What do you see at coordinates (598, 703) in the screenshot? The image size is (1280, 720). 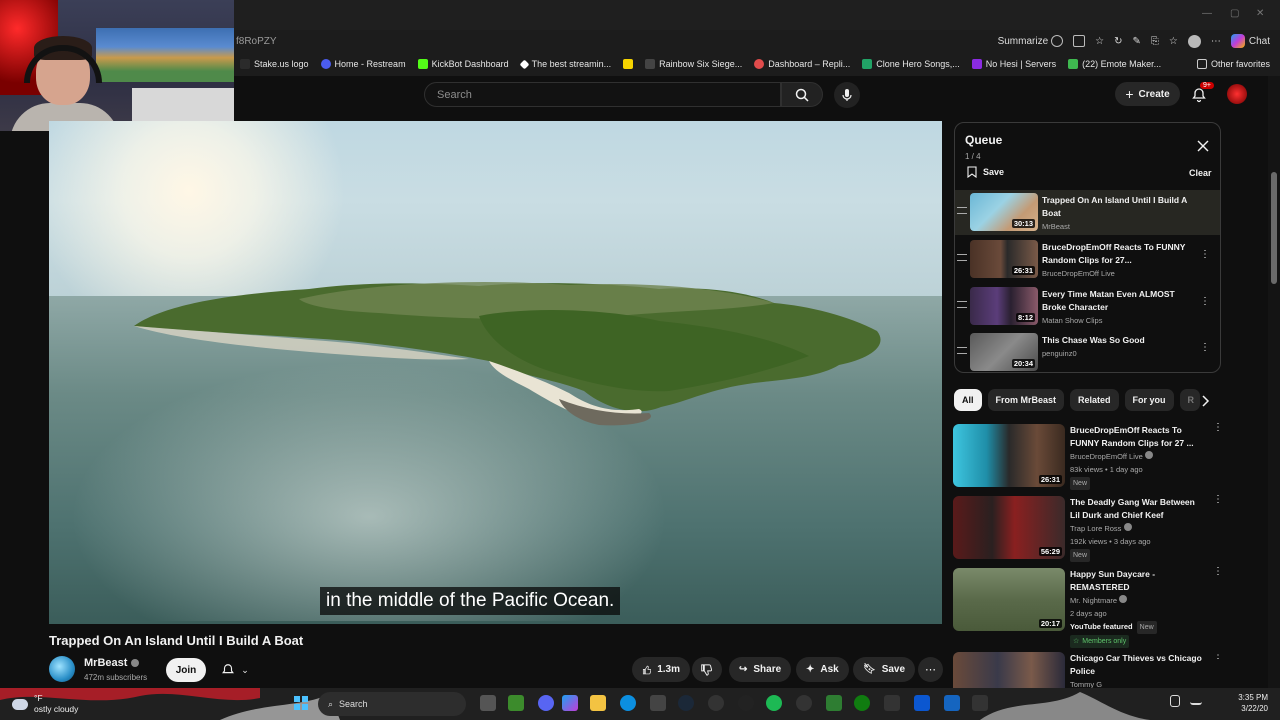 I see `file-explorer-icon` at bounding box center [598, 703].